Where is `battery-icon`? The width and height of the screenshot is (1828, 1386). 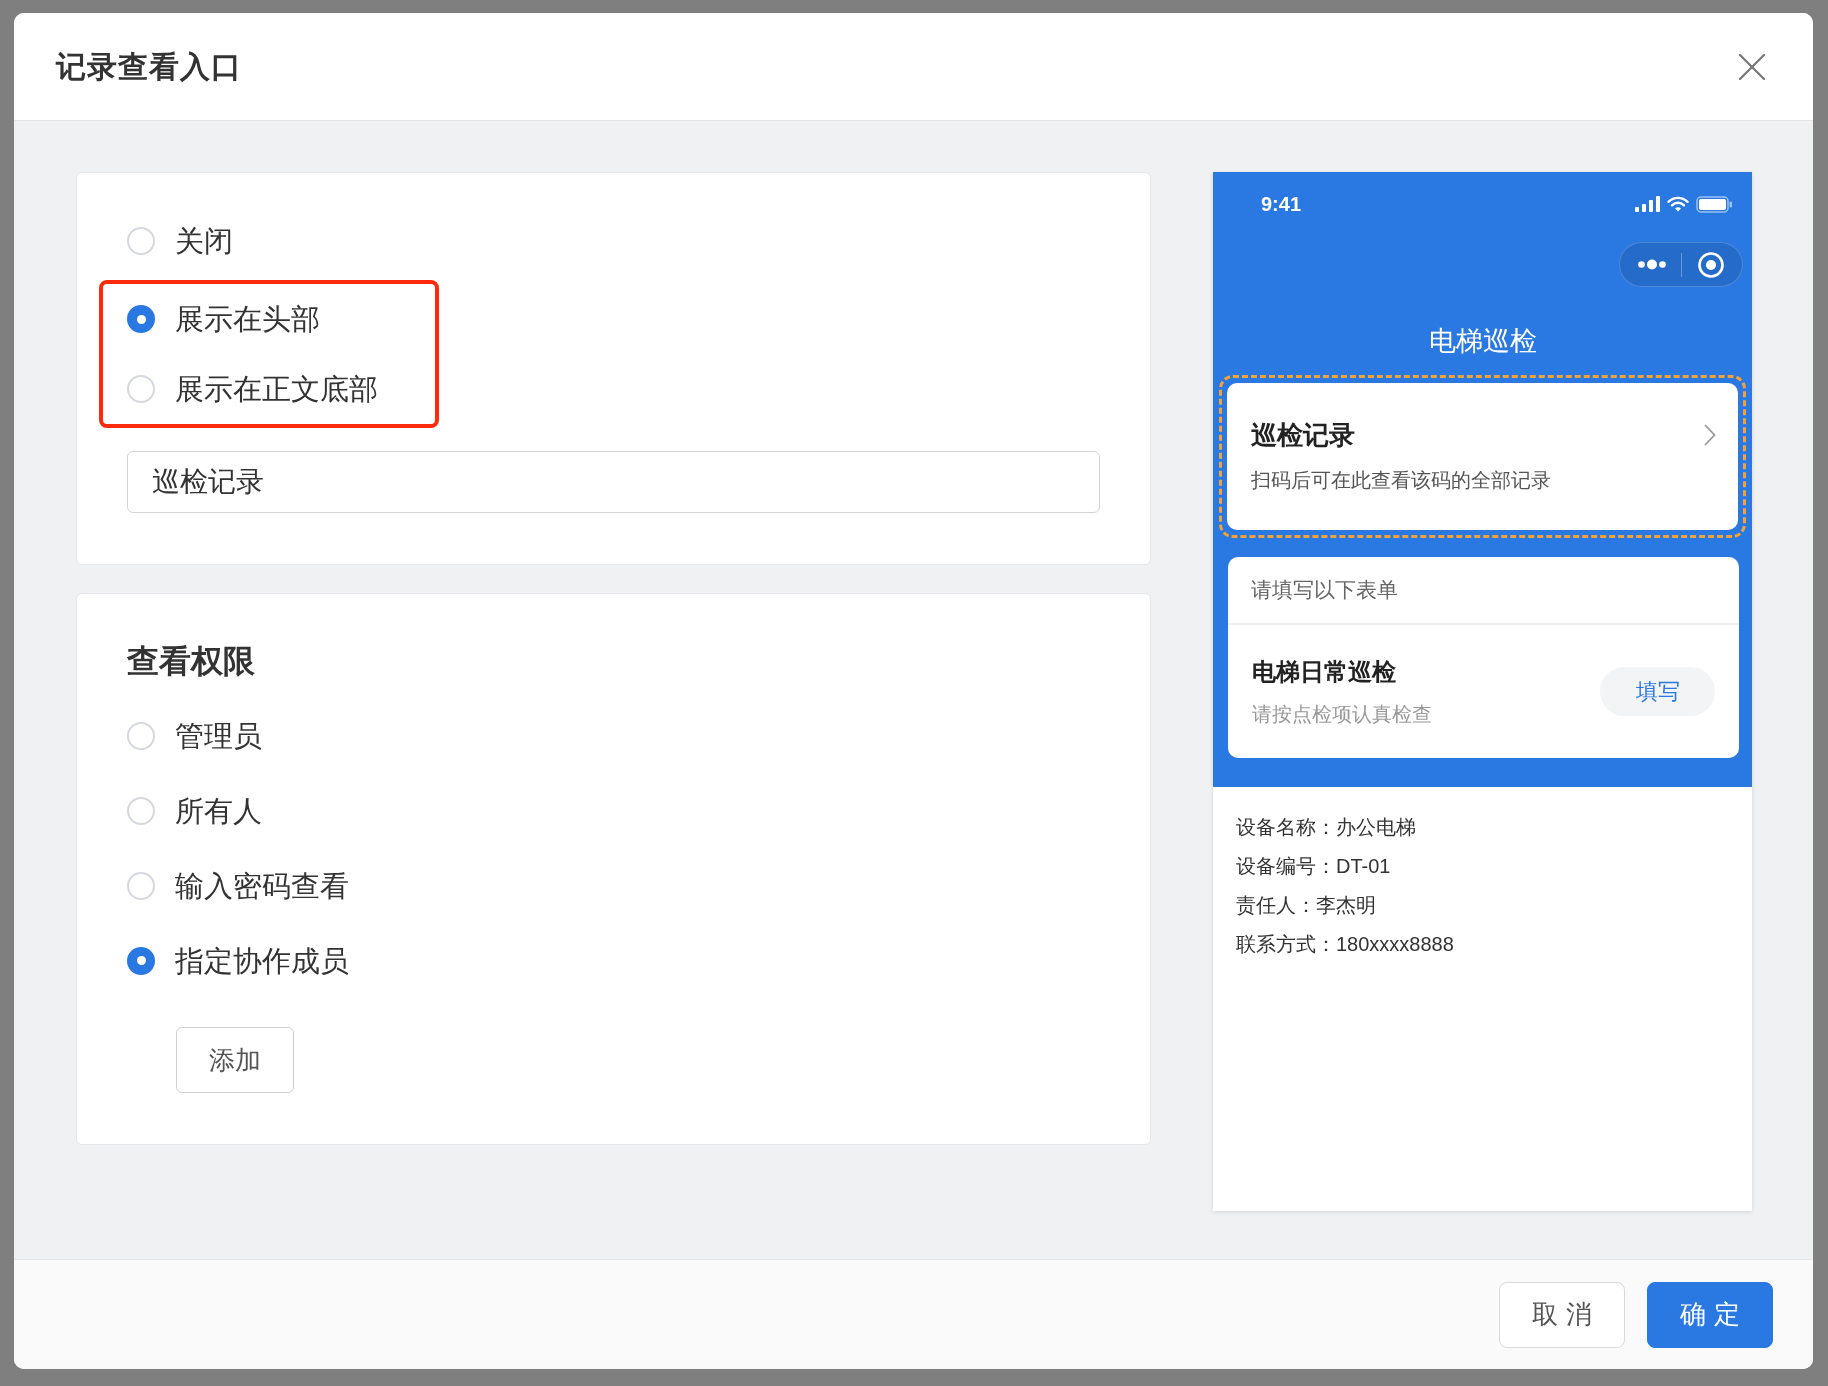
battery-icon is located at coordinates (1714, 204).